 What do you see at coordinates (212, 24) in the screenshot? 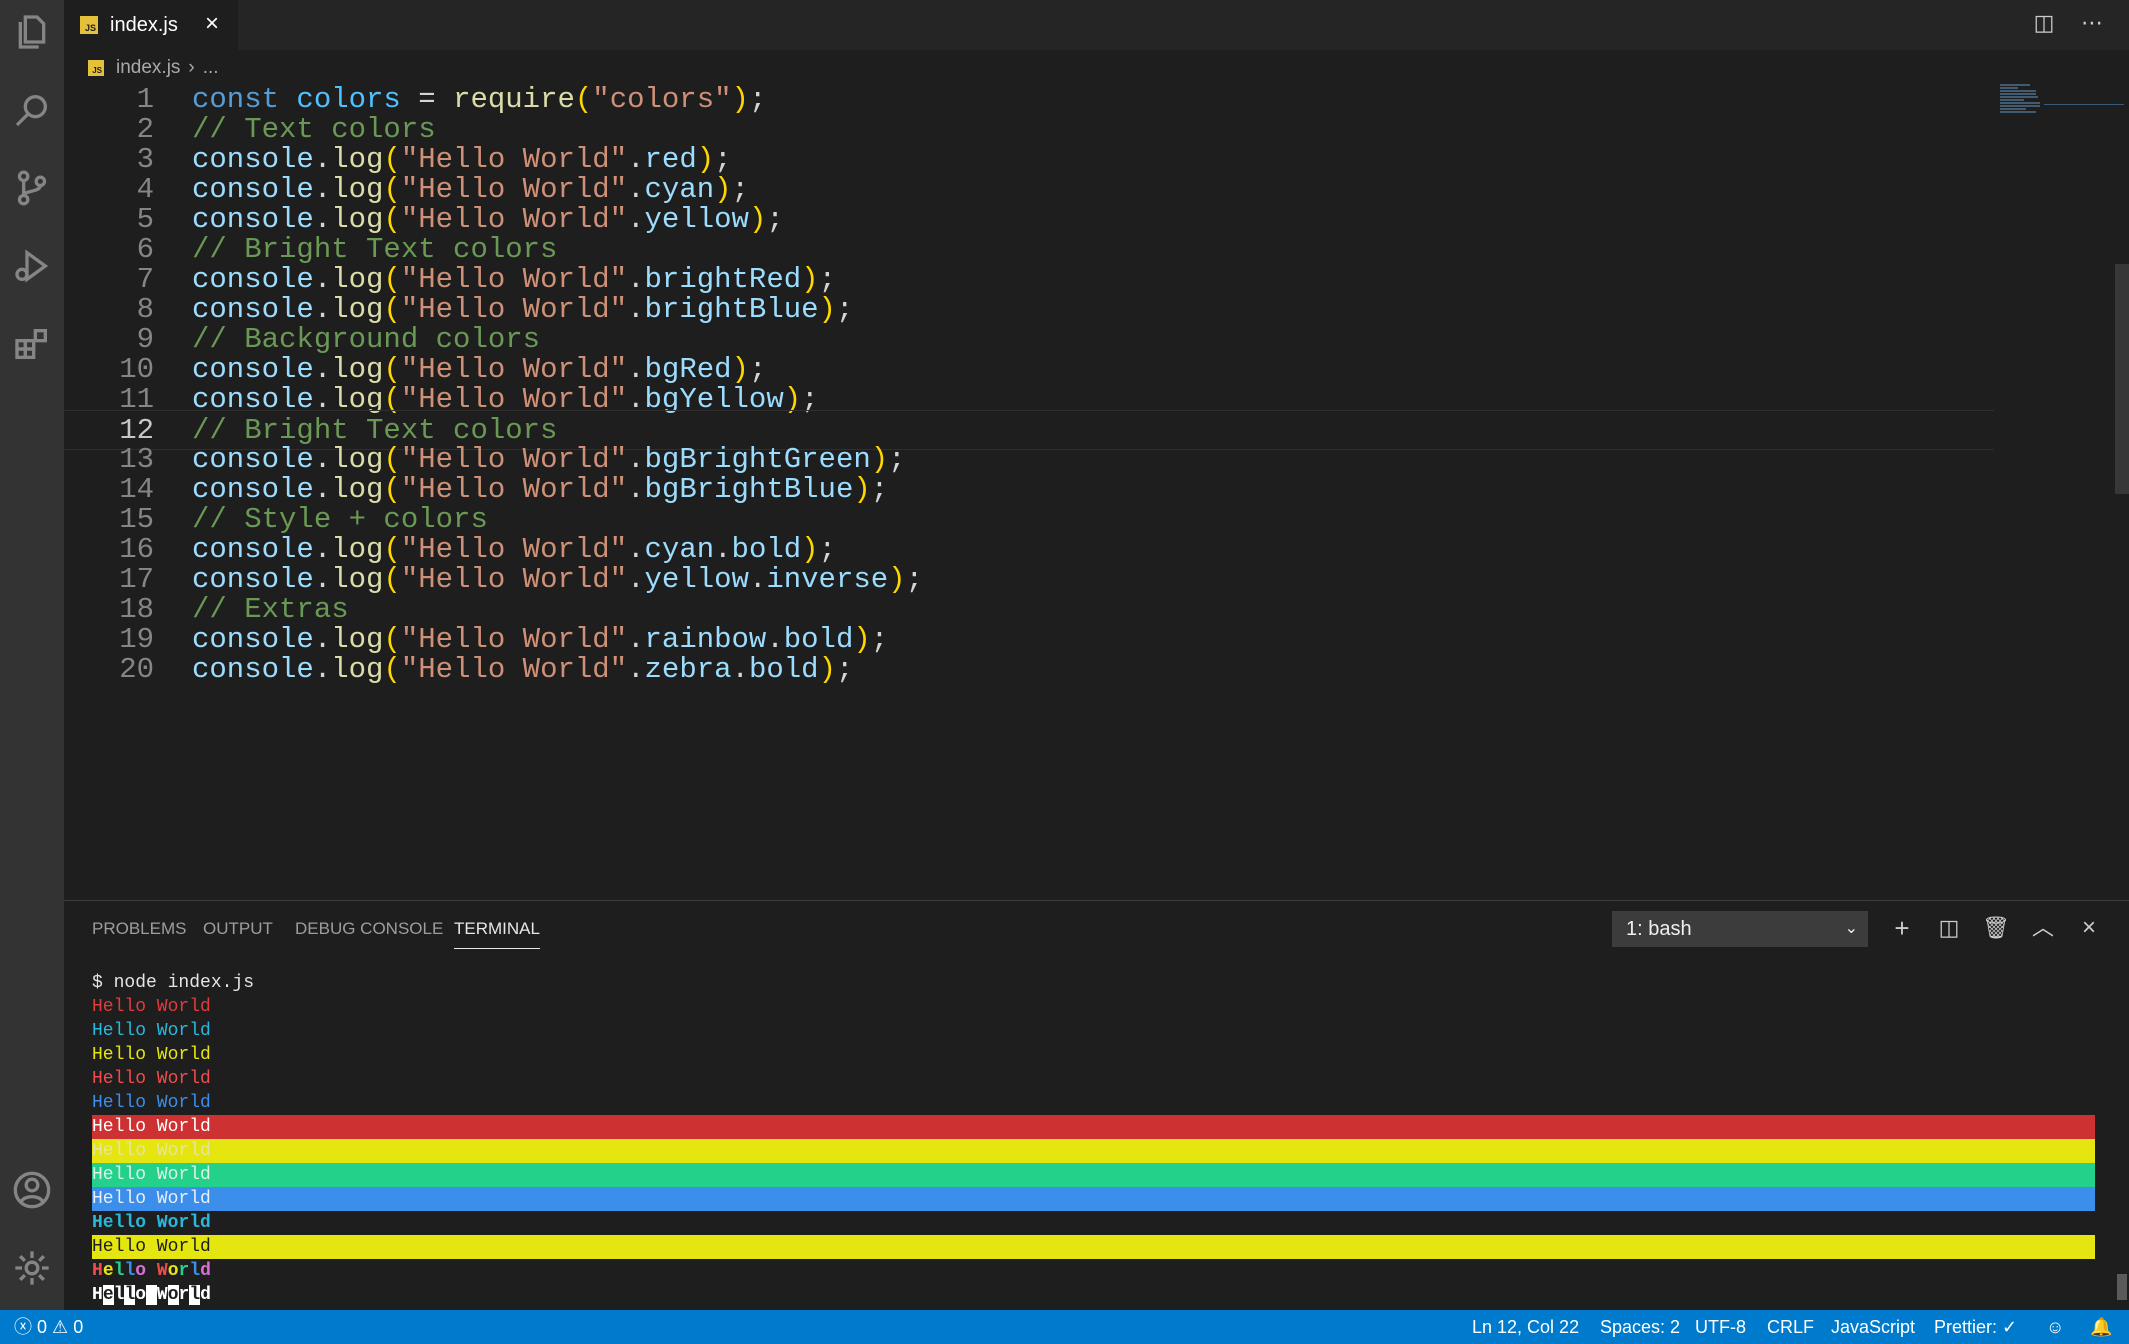
I see `close-tab-icon: ×` at bounding box center [212, 24].